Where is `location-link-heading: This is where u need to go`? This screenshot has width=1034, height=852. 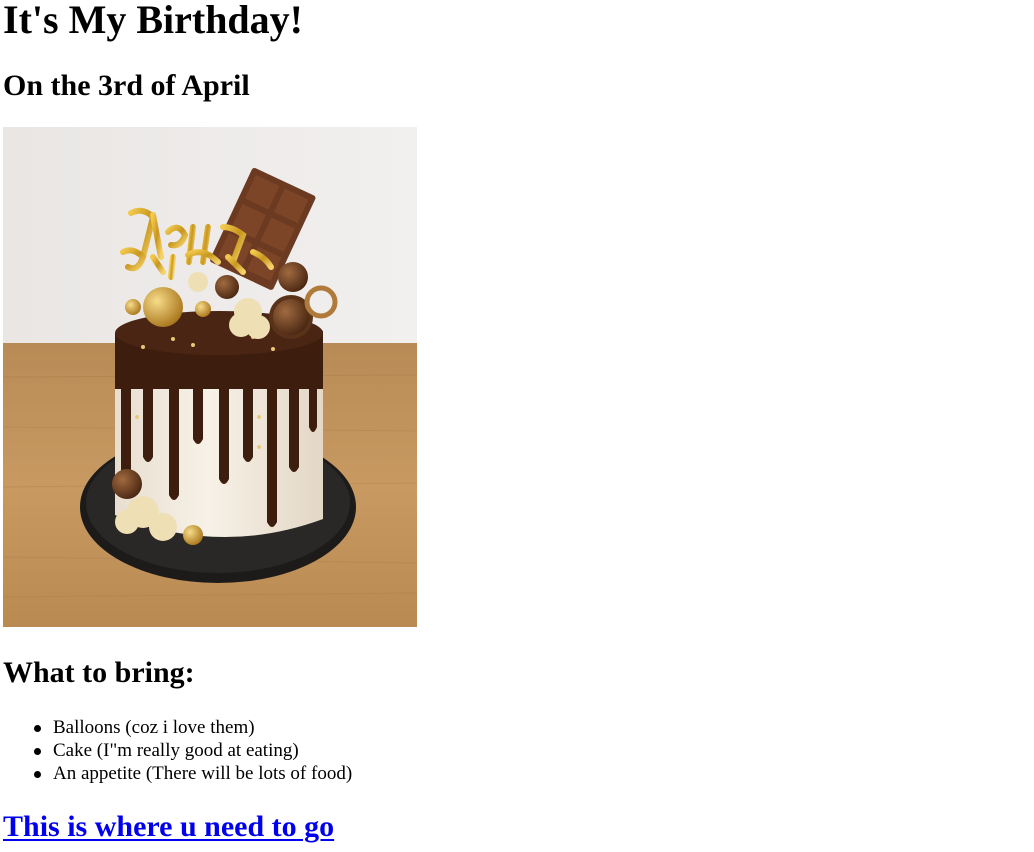
location-link-heading: This is where u need to go is located at coordinates (168, 827).